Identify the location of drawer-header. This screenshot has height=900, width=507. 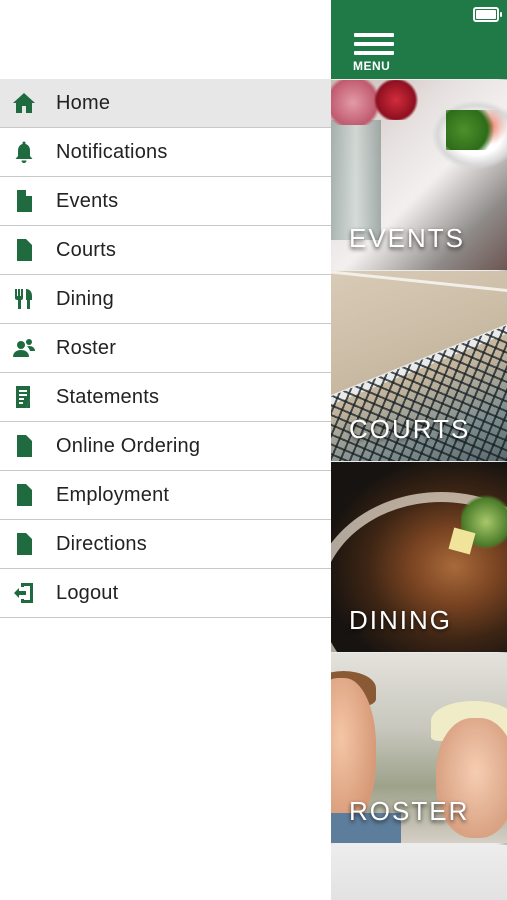
(165, 39).